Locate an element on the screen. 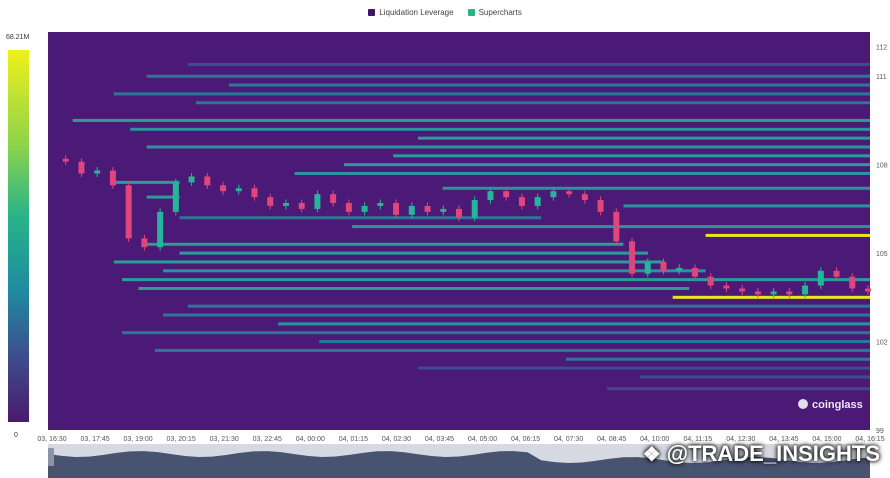 Image resolution: width=890 pixels, height=478 pixels. x-tick-label-8: 04, 02:30 is located at coordinates (396, 439).